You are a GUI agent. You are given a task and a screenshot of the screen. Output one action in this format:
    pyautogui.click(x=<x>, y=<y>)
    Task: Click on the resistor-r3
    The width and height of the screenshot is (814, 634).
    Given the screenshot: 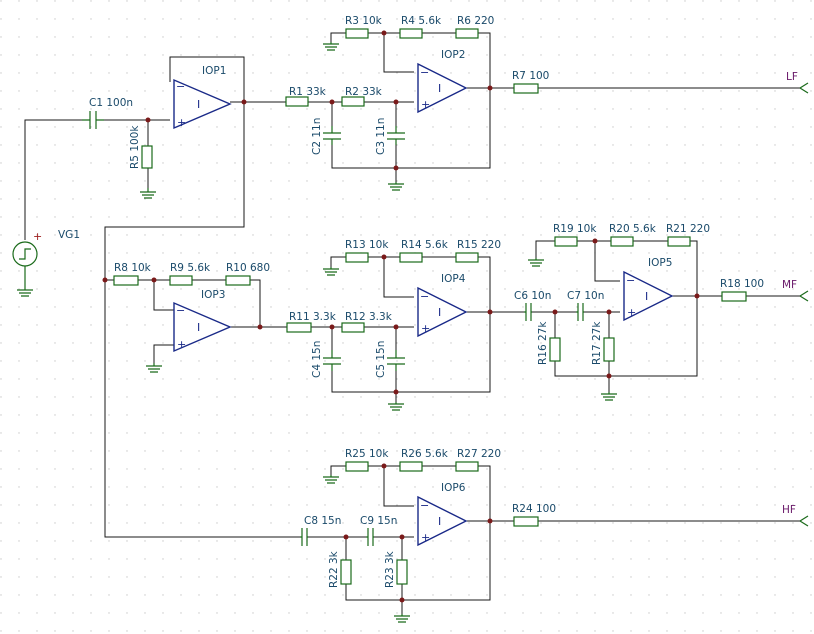 What is the action you would take?
    pyautogui.click(x=357, y=33)
    